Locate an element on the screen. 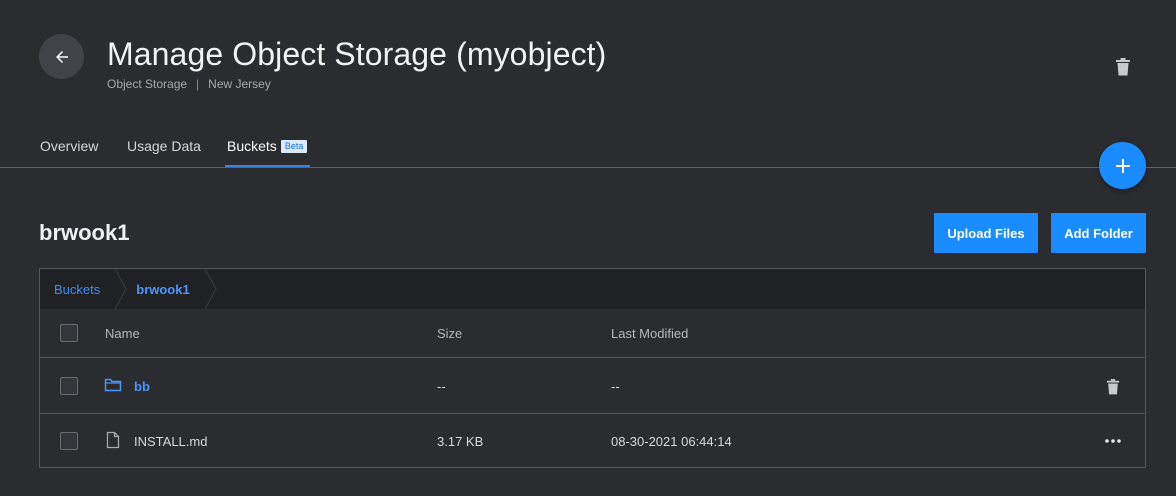 The width and height of the screenshot is (1176, 496). active-tab-indicator is located at coordinates (267, 166).